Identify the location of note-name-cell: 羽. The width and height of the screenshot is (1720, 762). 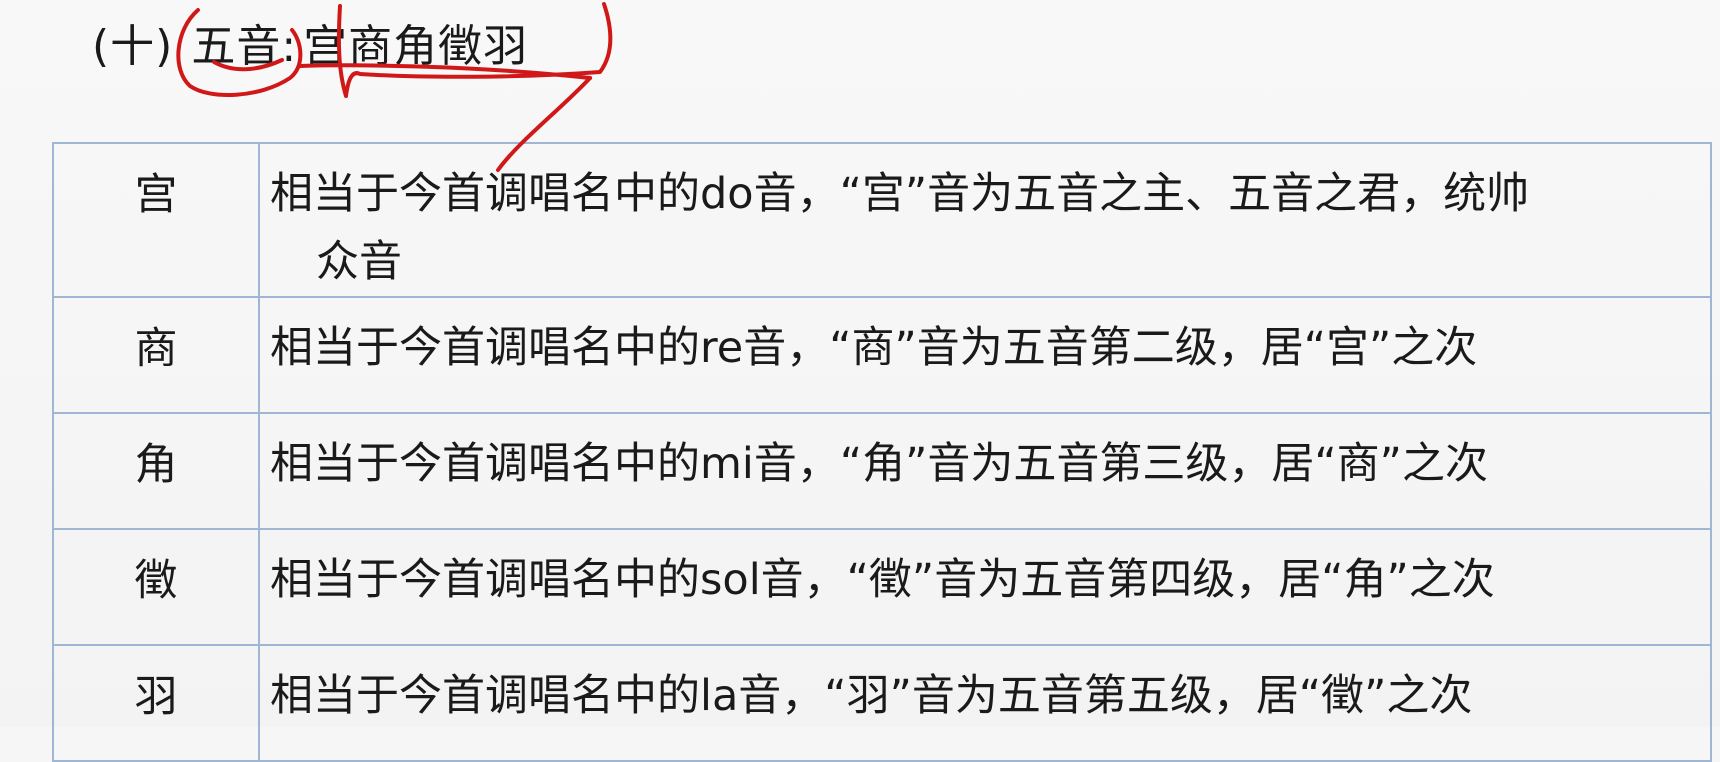
(156, 703).